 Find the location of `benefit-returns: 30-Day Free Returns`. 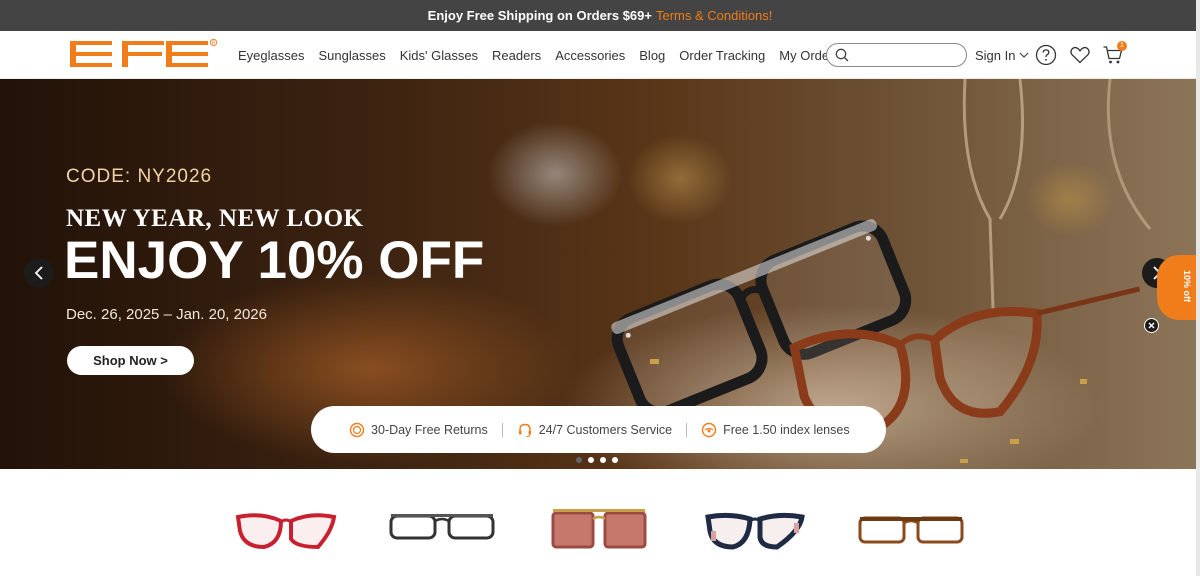

benefit-returns: 30-Day Free Returns is located at coordinates (418, 430).